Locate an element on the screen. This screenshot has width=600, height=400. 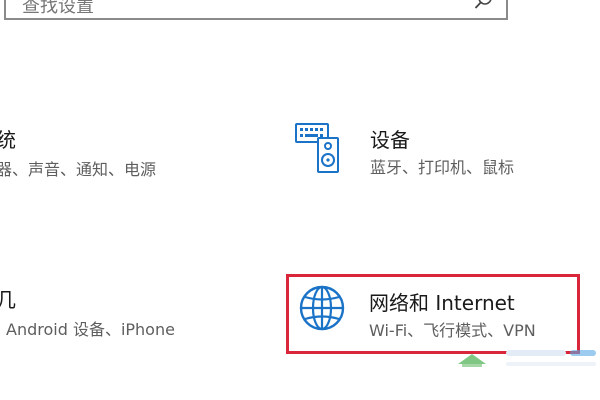
search-input: 查找设置 is located at coordinates (256, 10).